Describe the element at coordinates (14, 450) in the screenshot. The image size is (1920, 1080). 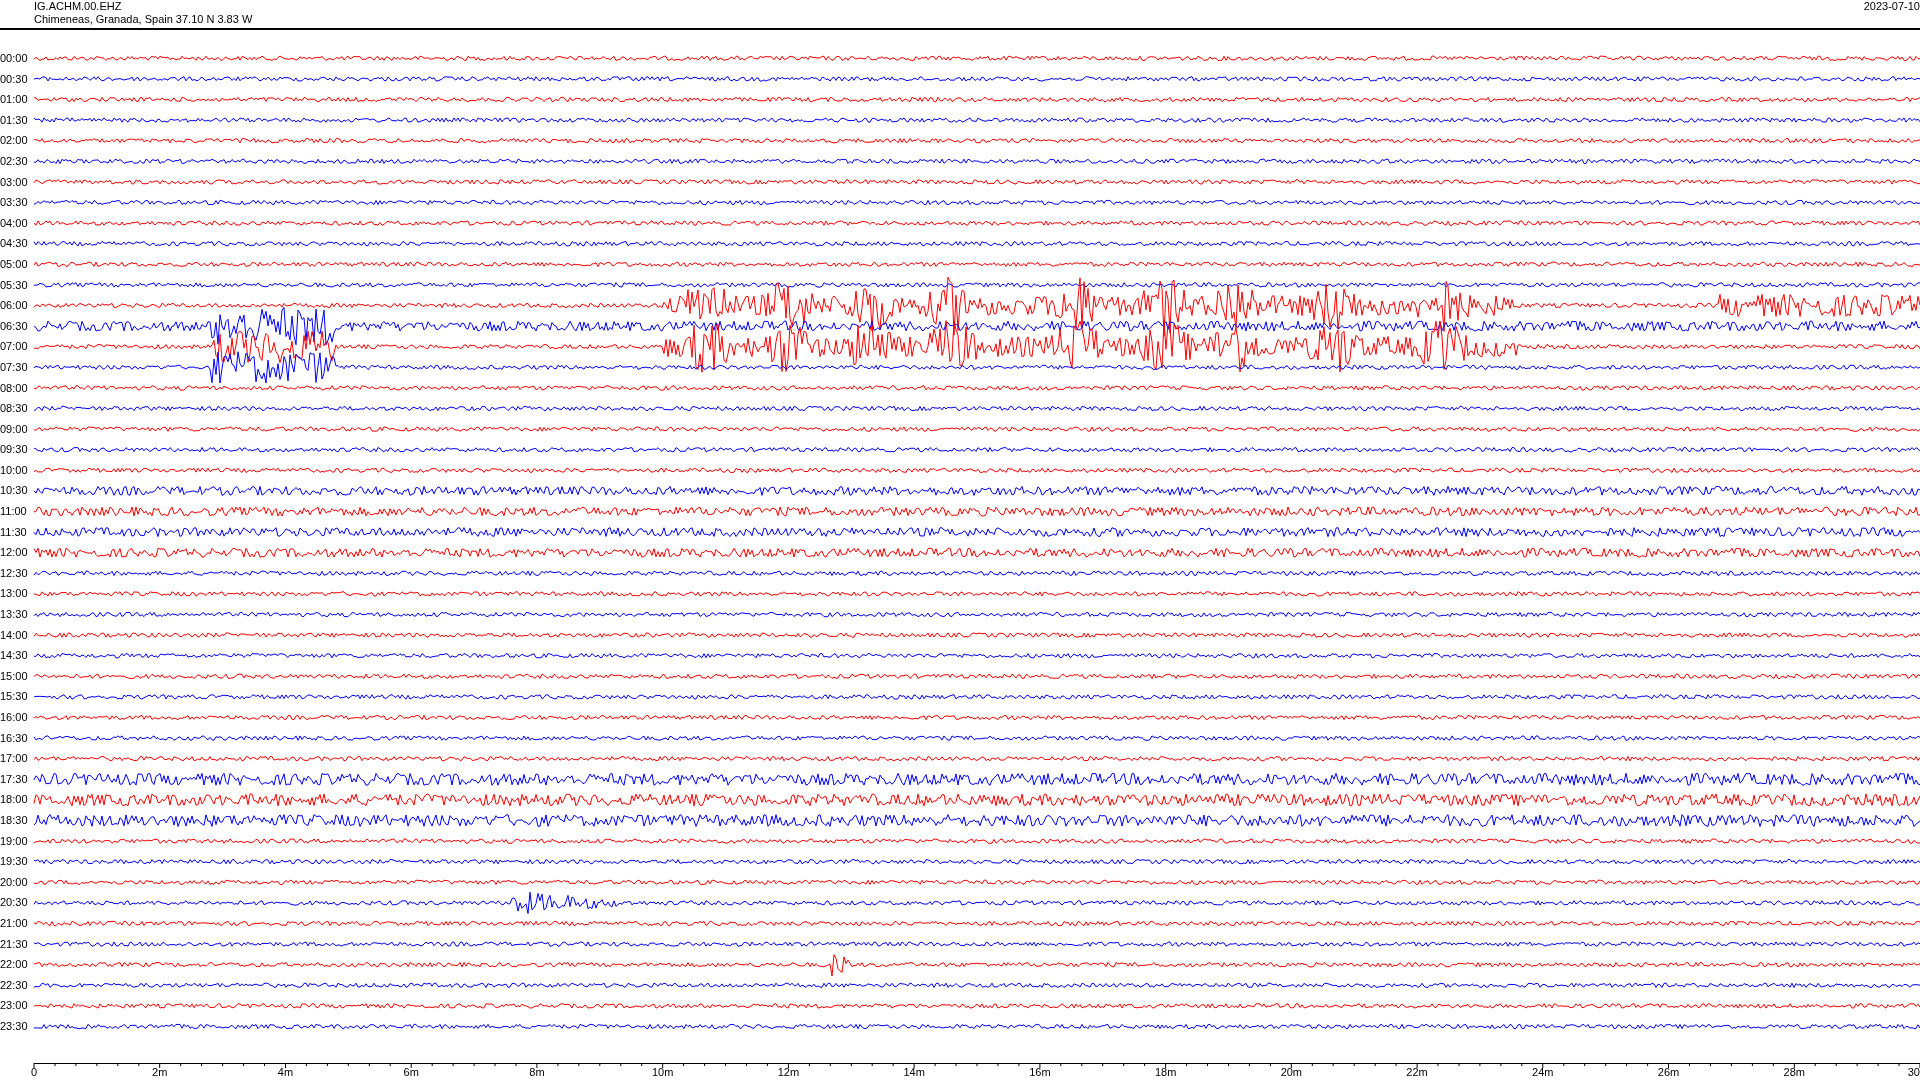
I see `time-label: 09:30` at that location.